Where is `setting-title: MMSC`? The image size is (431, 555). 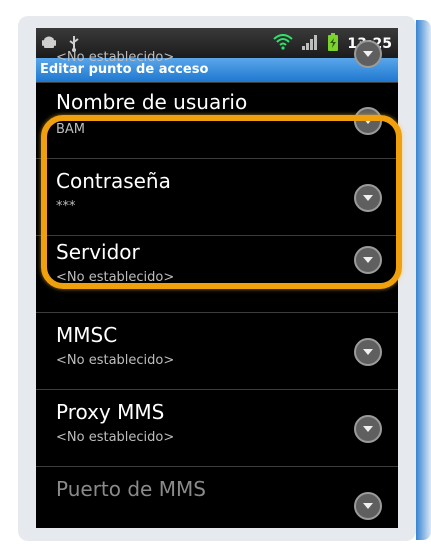
setting-title: MMSC is located at coordinates (87, 335).